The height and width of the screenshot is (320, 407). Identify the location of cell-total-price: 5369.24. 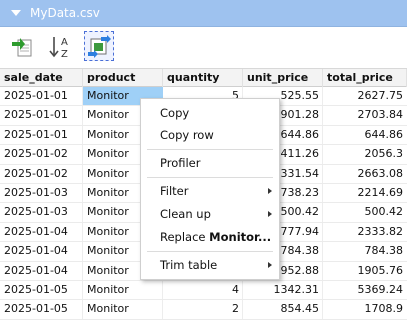
(365, 290).